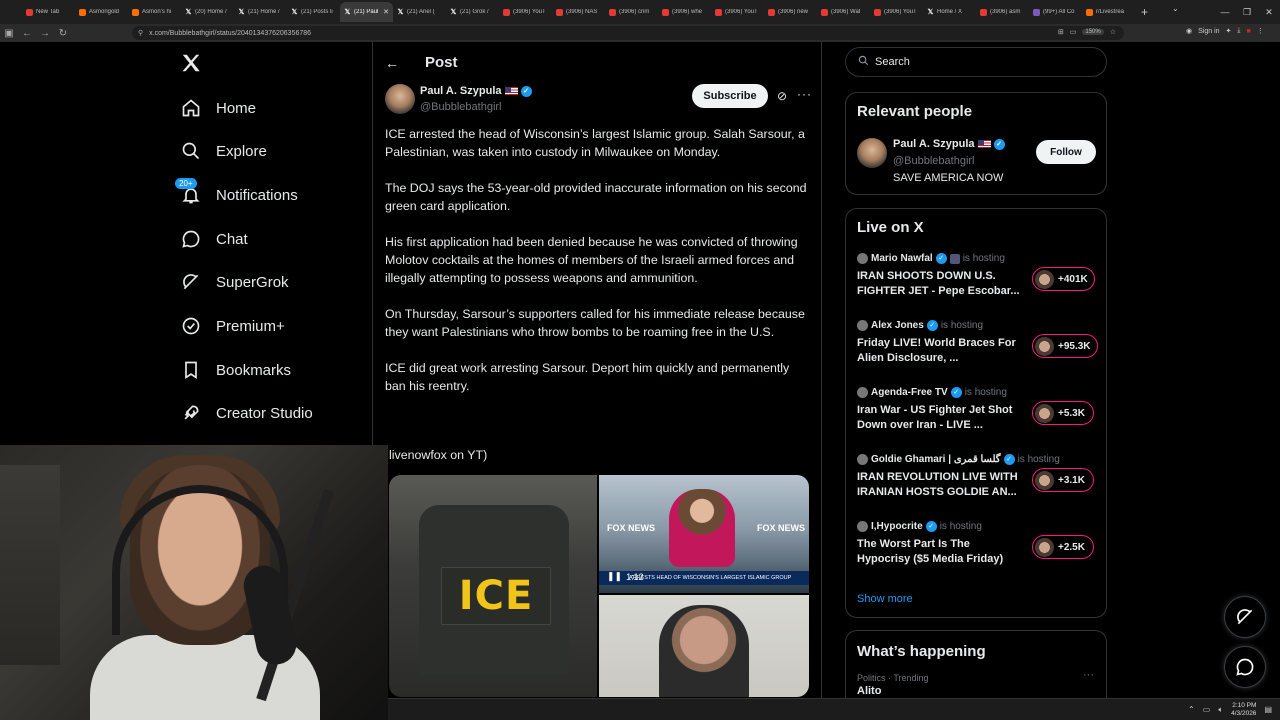 This screenshot has width=1280, height=720. Describe the element at coordinates (476, 91) in the screenshot. I see `author-name-row: Paul A. Szypula ✓` at that location.